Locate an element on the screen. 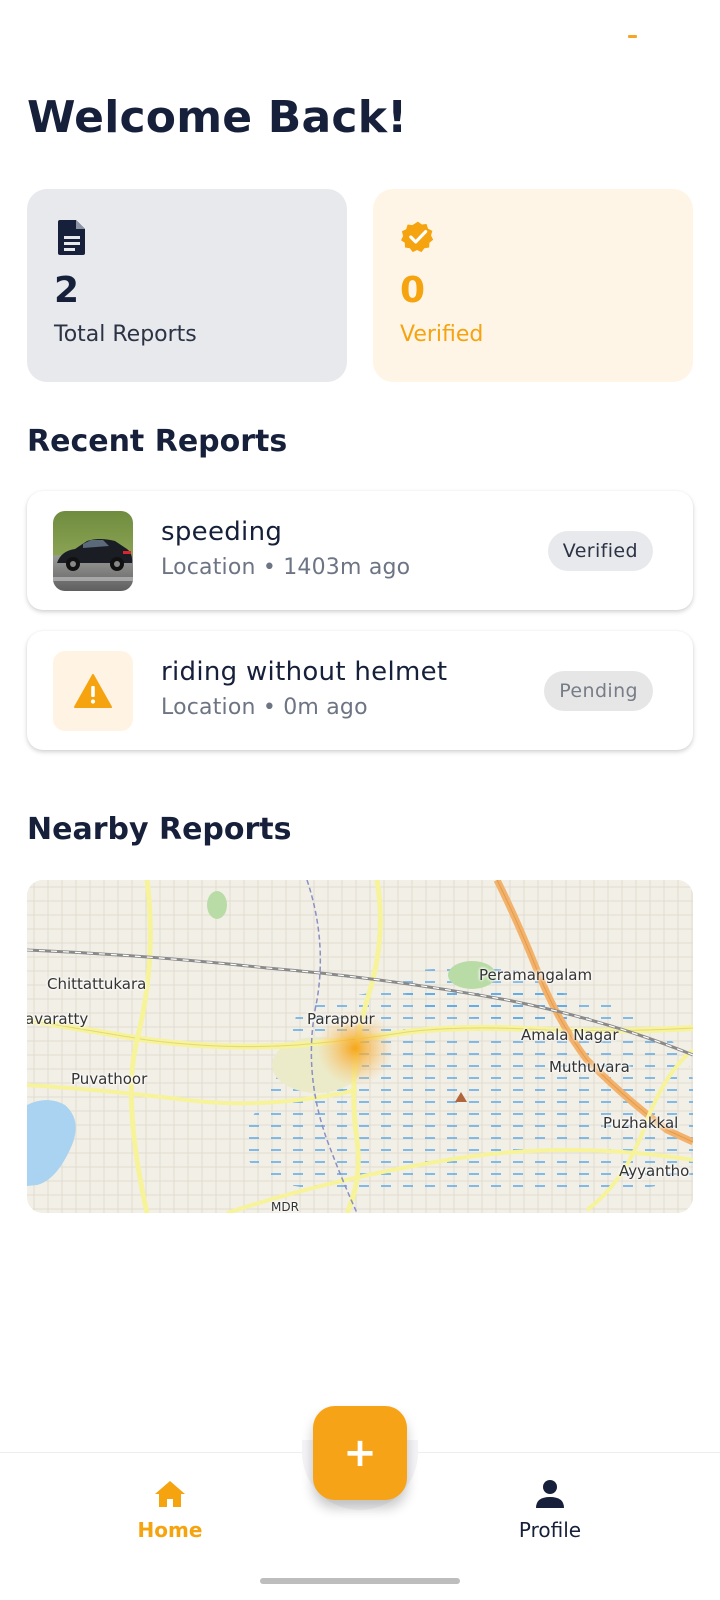  home-indicator is located at coordinates (360, 1581).